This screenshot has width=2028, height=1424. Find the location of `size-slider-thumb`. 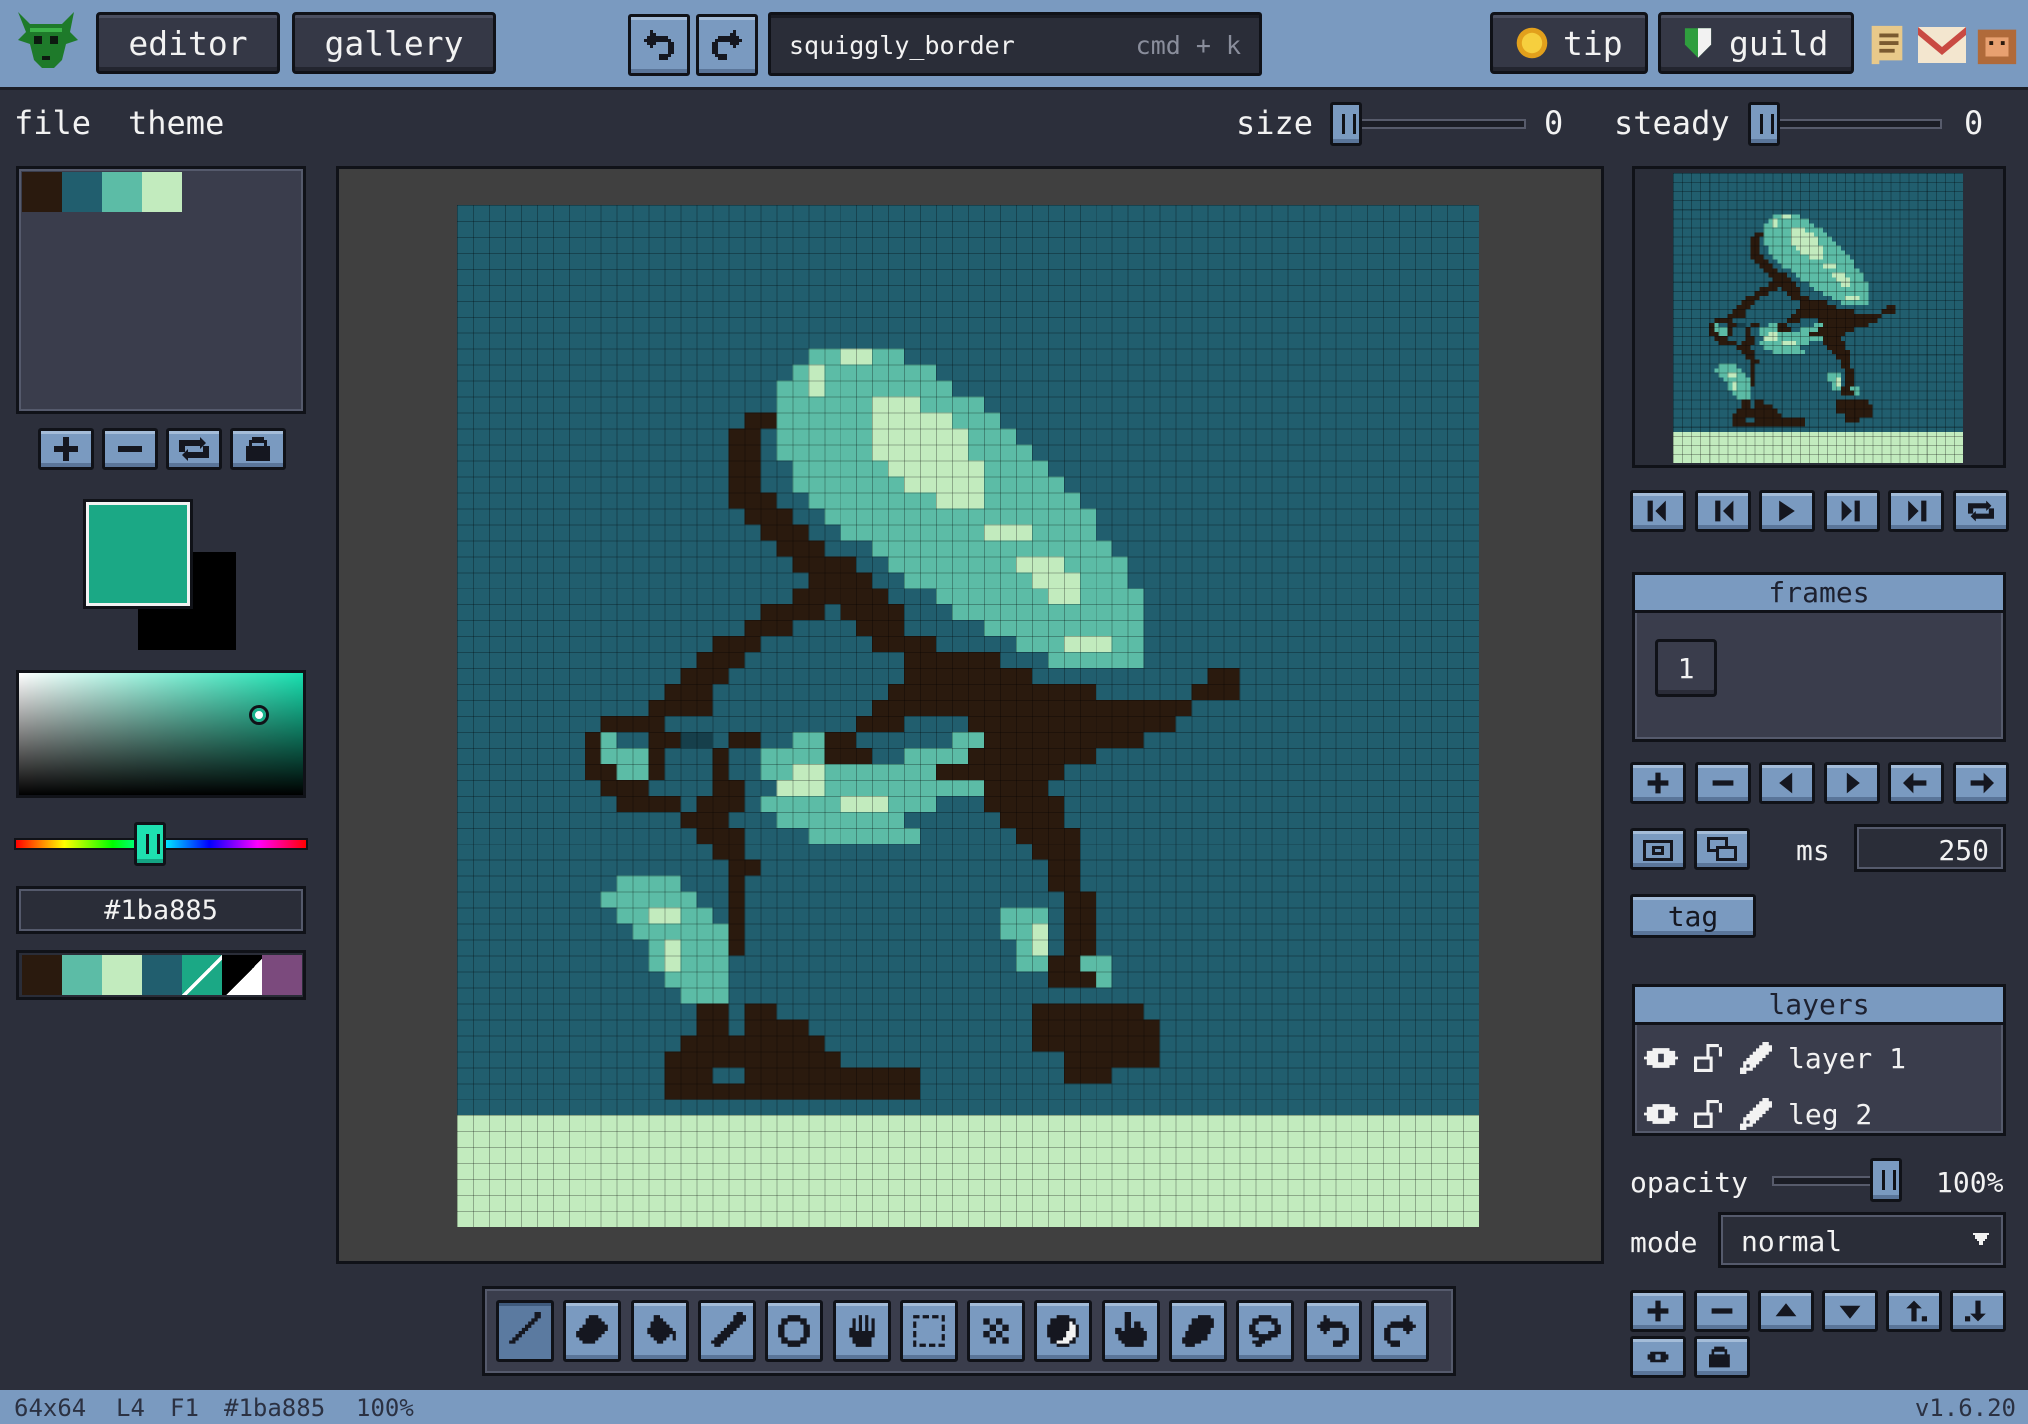

size-slider-thumb is located at coordinates (1346, 124).